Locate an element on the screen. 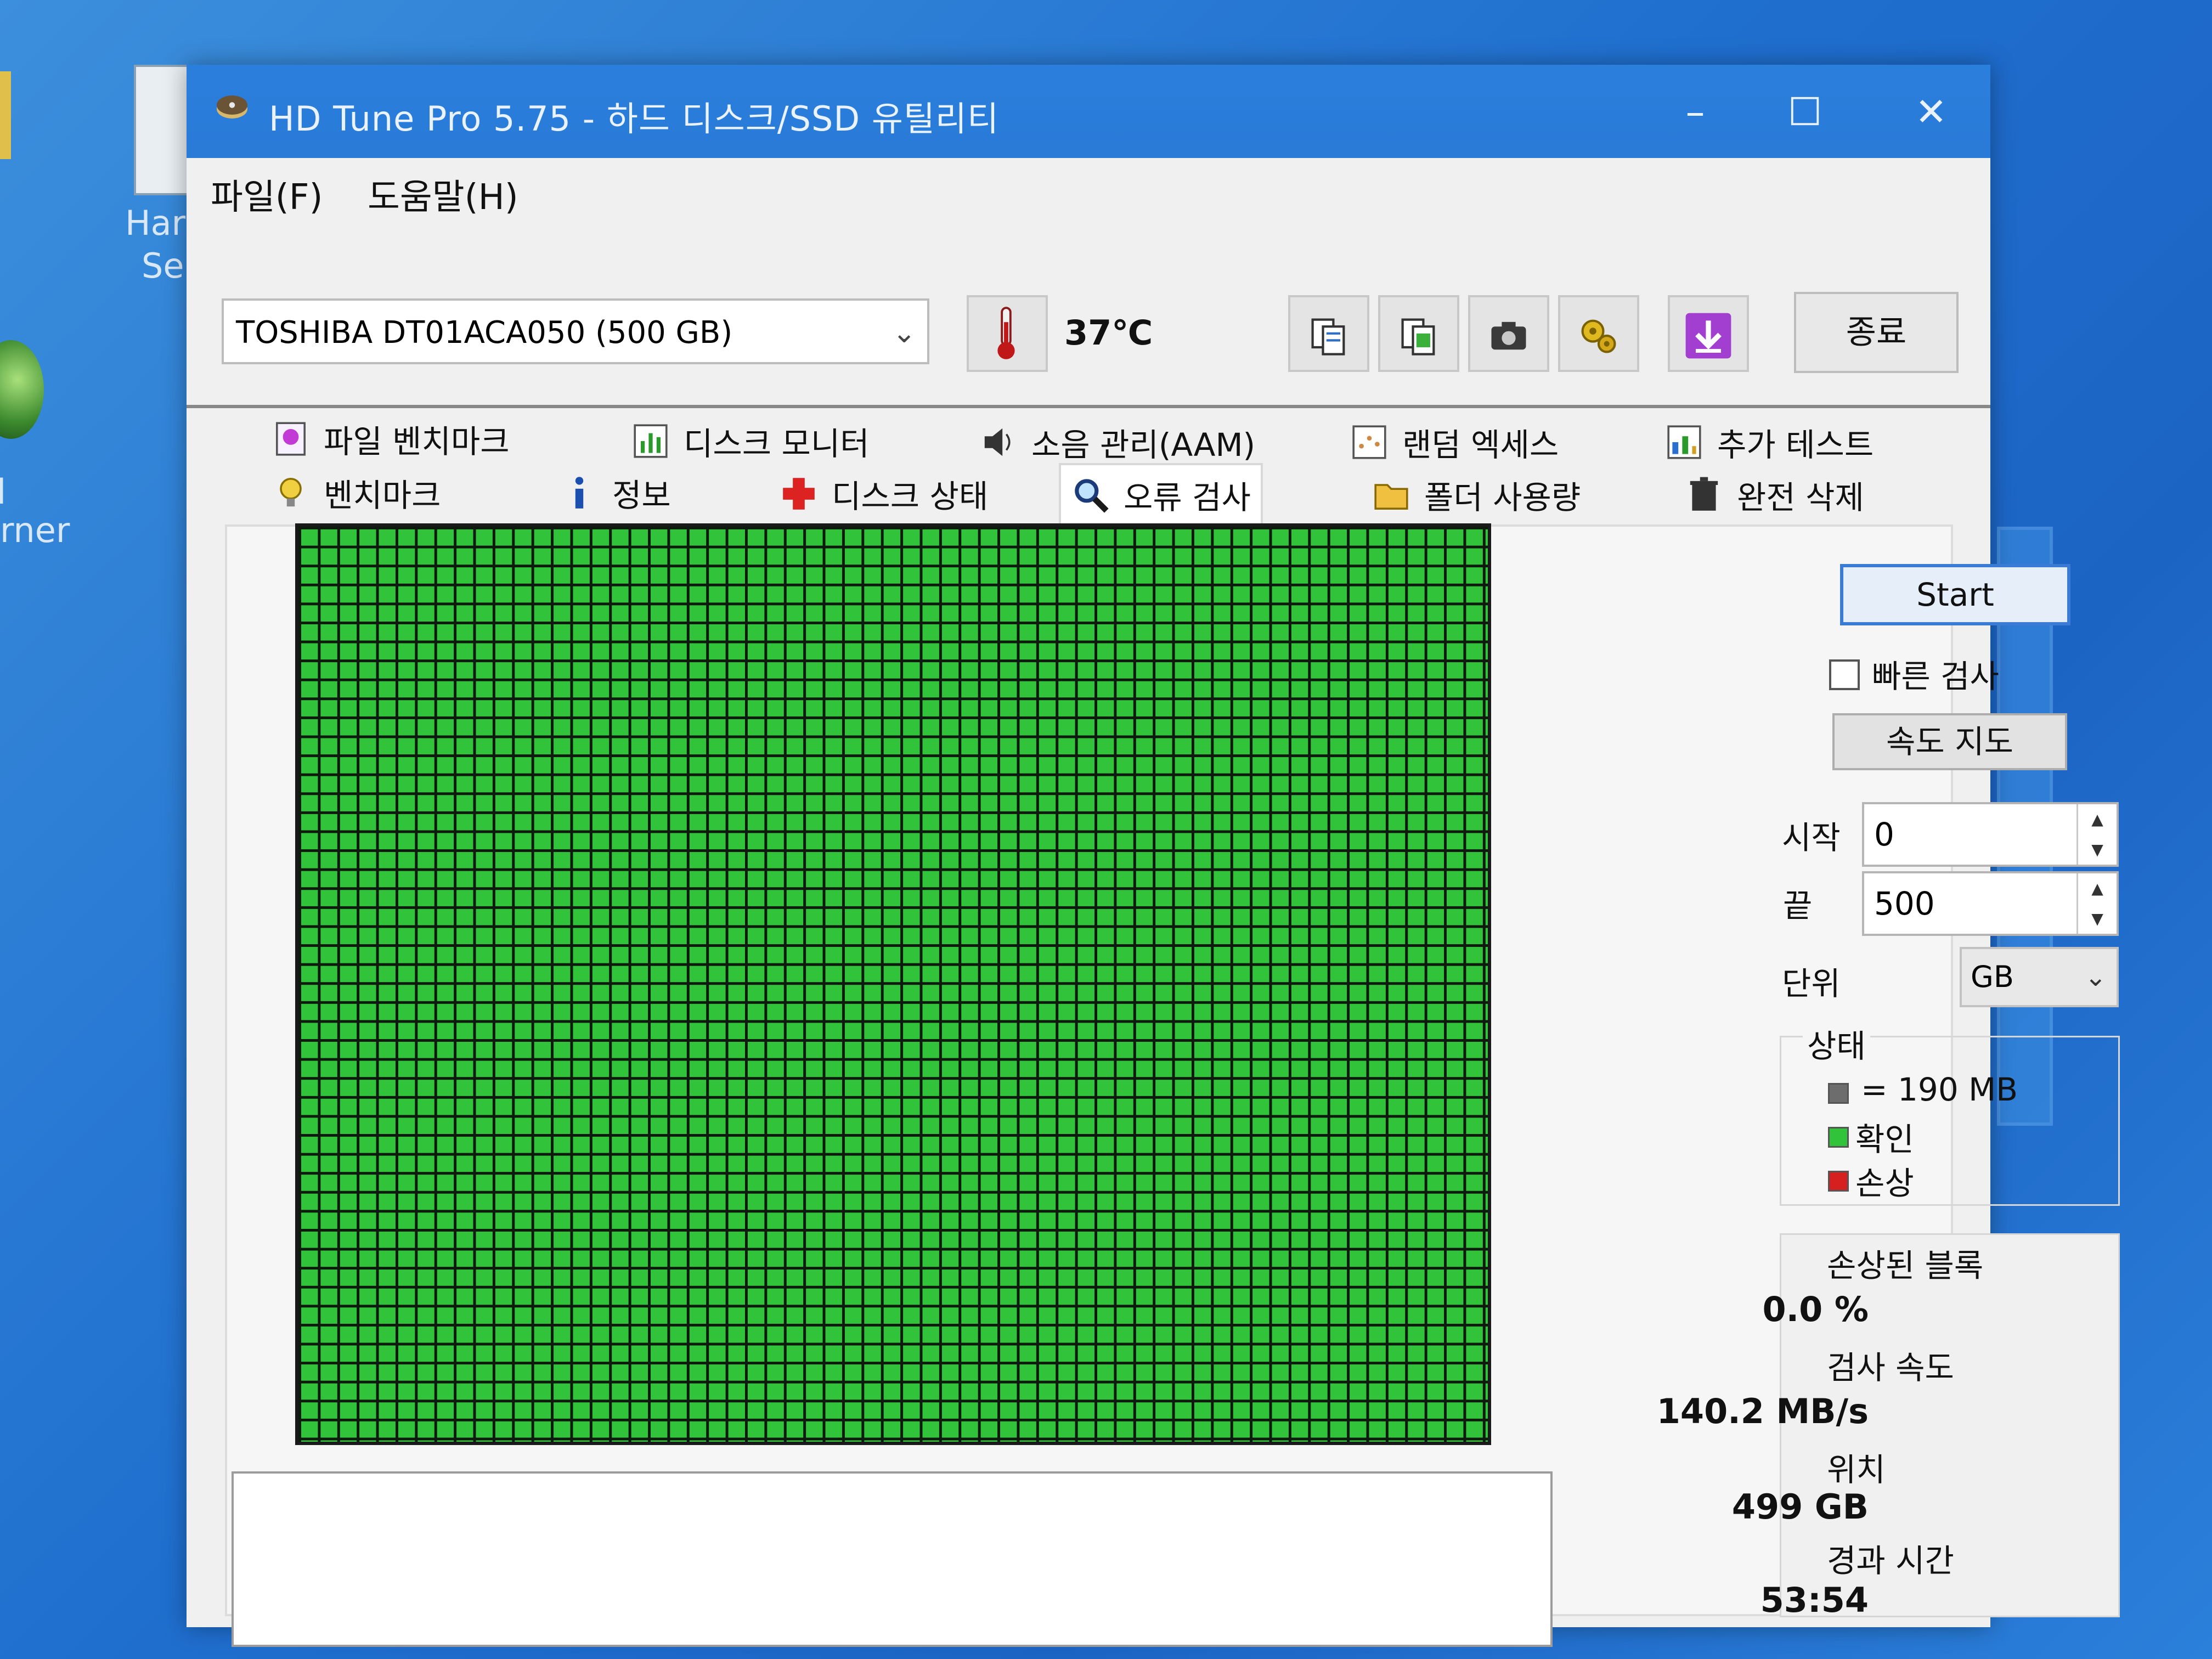 This screenshot has height=1659, width=2212. end-field-value: 500 is located at coordinates (1905, 904).